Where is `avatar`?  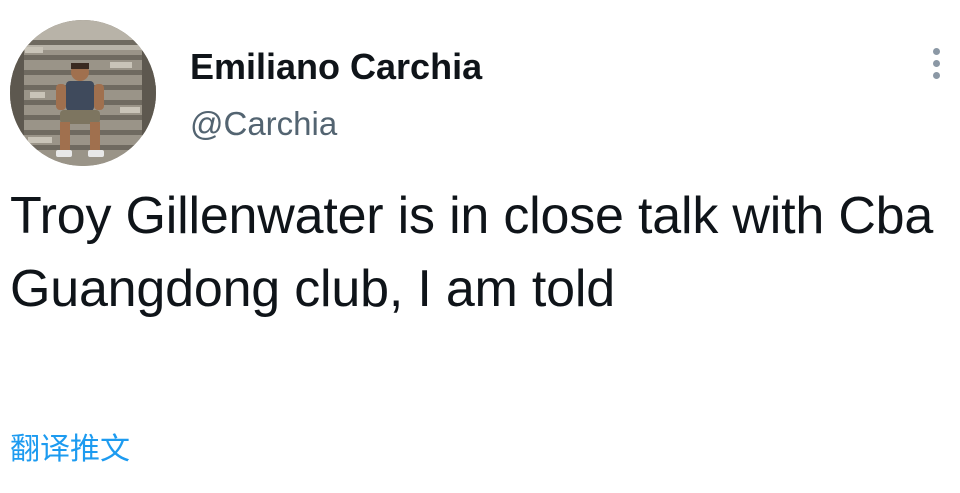
avatar is located at coordinates (83, 93).